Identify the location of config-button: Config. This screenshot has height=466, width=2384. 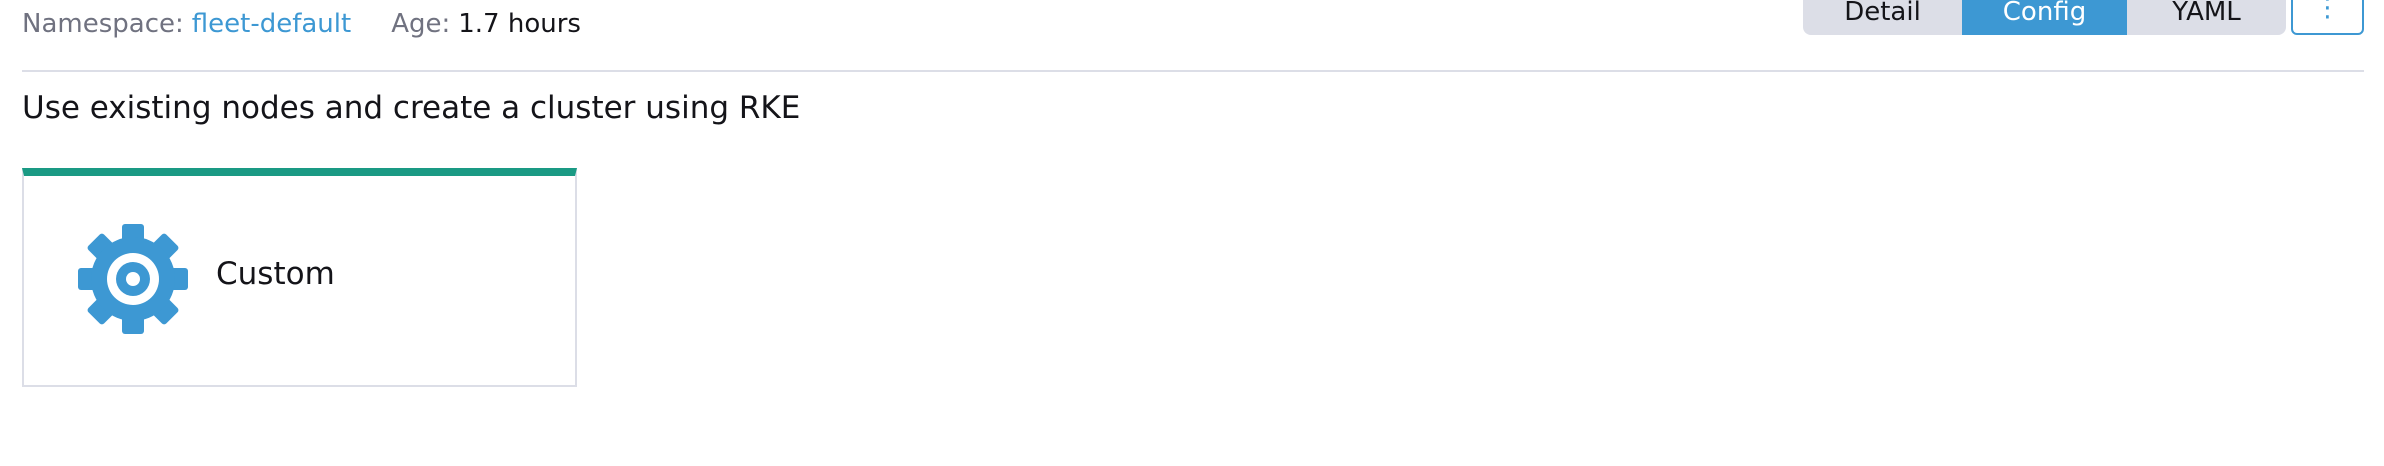
(2044, 17).